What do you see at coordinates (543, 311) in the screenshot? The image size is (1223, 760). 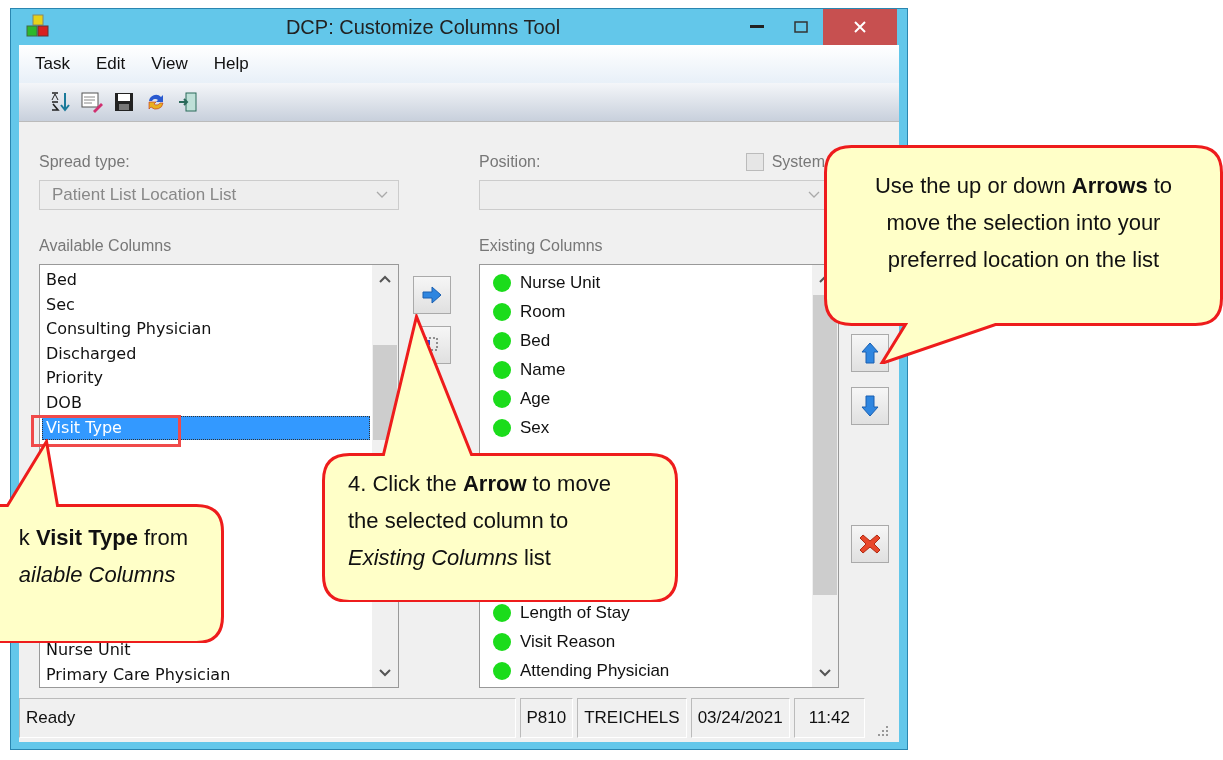 I see `list-item: Room` at bounding box center [543, 311].